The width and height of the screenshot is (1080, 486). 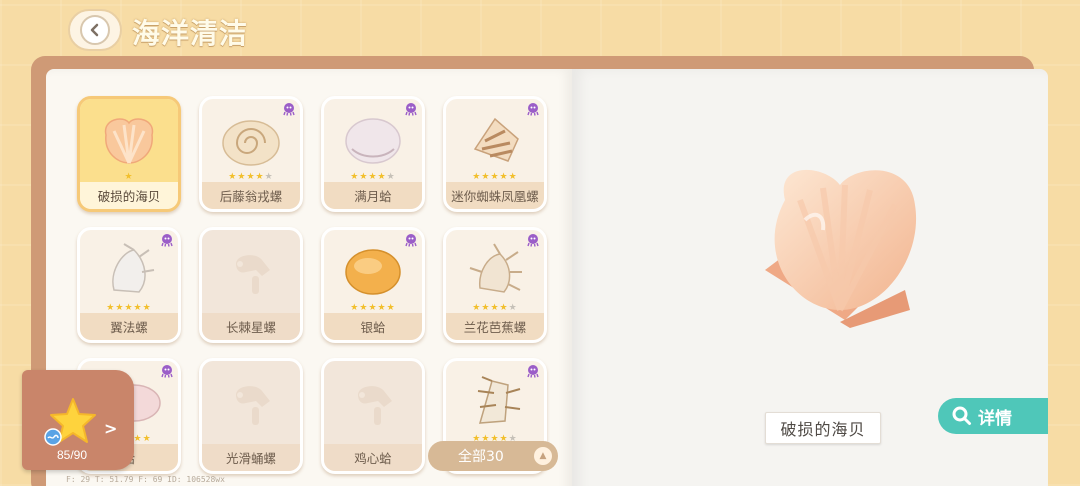 What do you see at coordinates (251, 326) in the screenshot?
I see `item-card-label: 长棘星螺` at bounding box center [251, 326].